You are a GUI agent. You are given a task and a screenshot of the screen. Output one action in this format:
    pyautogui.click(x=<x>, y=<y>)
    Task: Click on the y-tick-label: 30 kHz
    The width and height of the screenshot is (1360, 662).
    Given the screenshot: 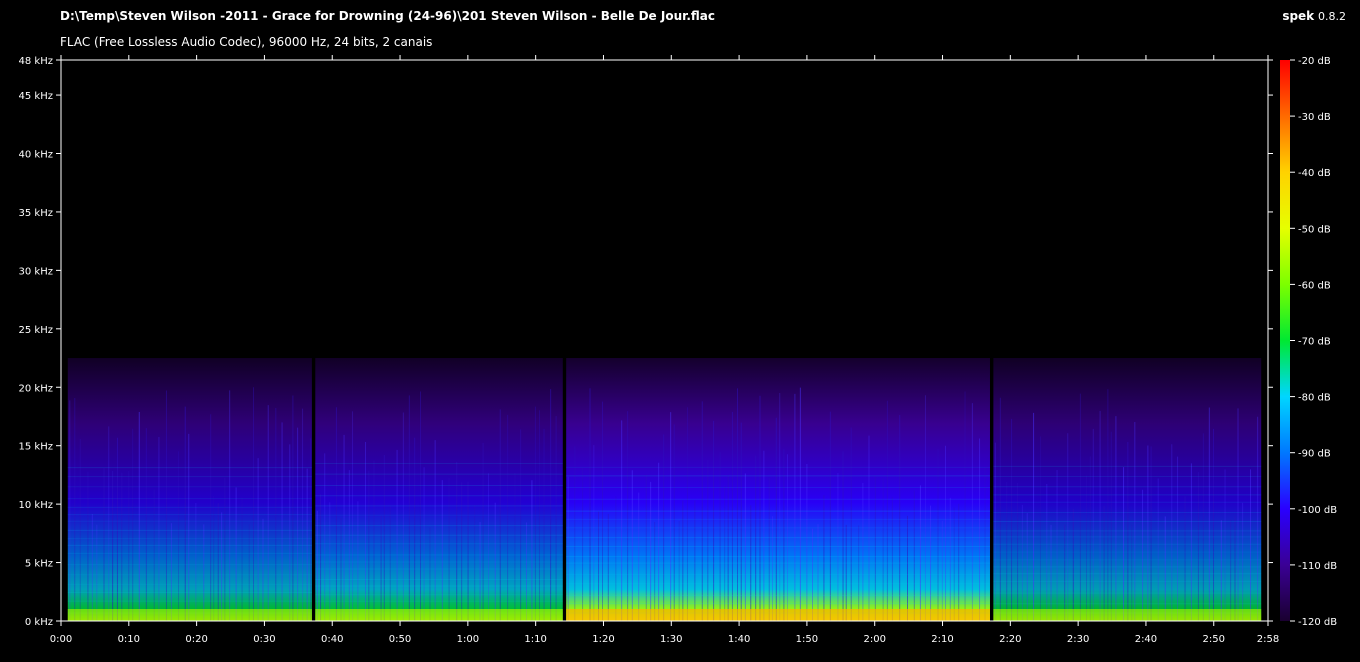 What is the action you would take?
    pyautogui.click(x=36, y=271)
    